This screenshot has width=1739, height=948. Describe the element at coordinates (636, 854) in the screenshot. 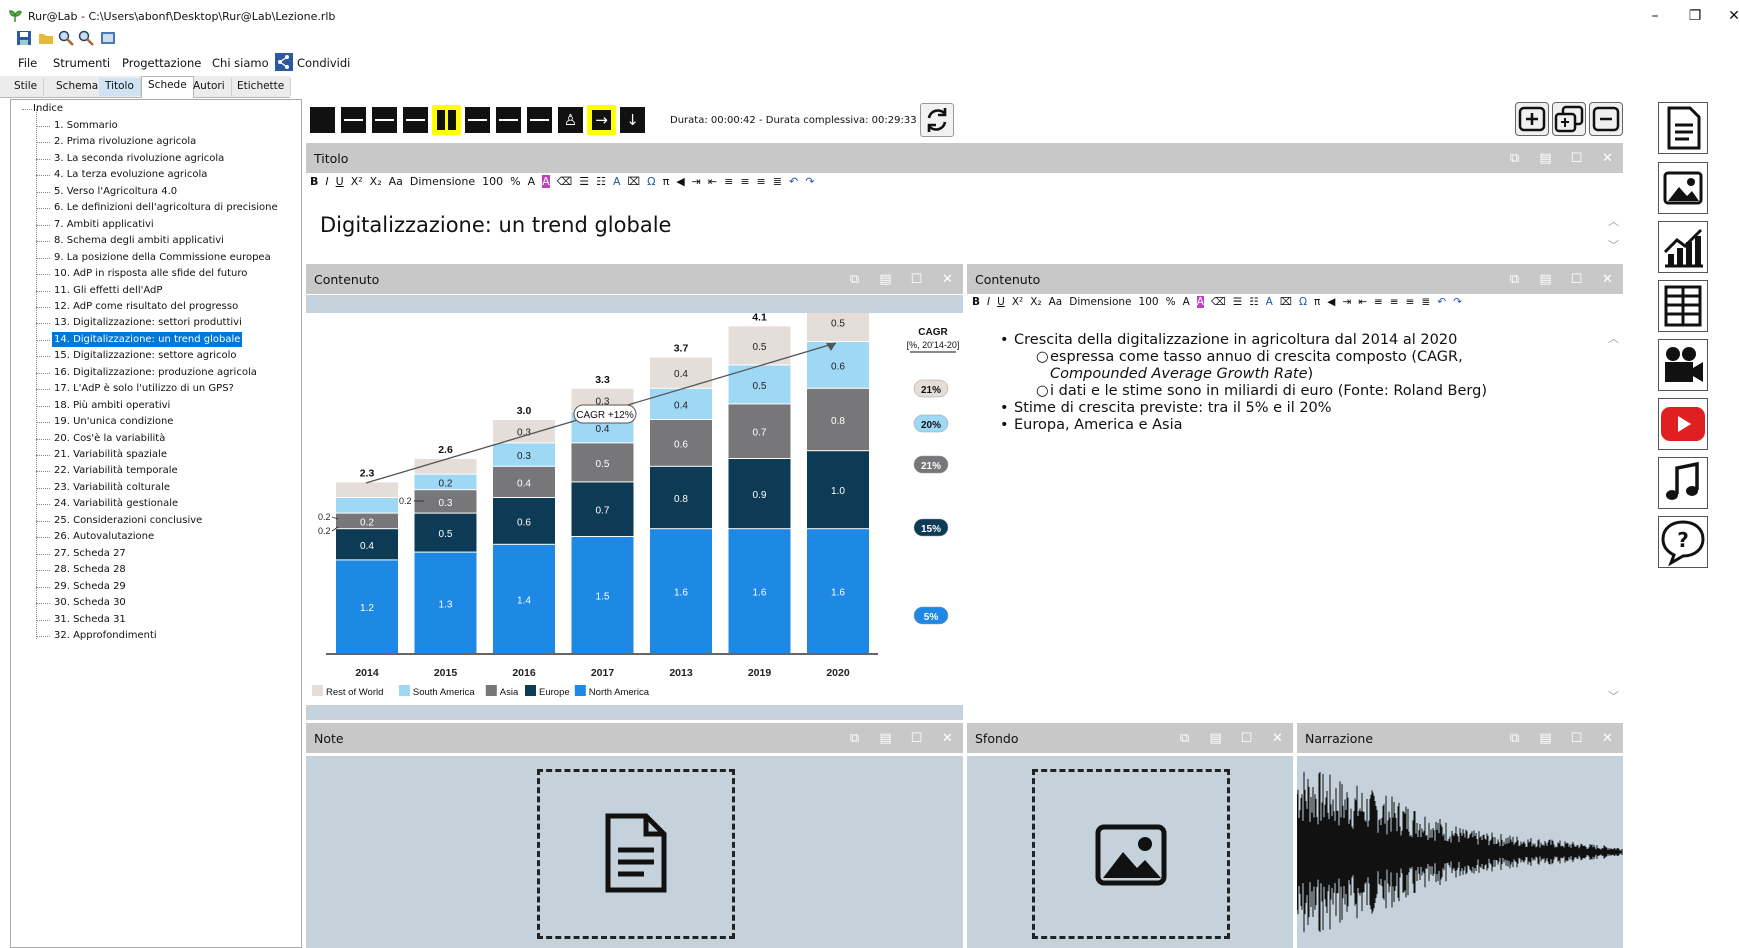

I see `note-dropzone` at that location.